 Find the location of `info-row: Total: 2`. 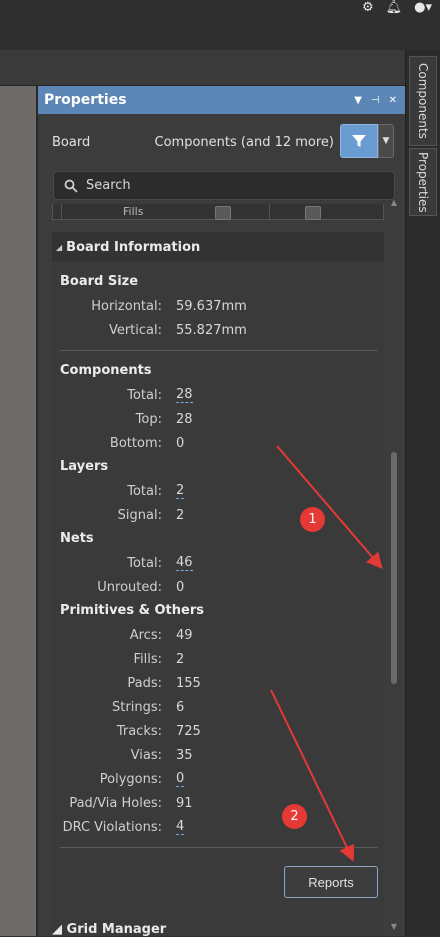

info-row: Total: 2 is located at coordinates (156, 491).